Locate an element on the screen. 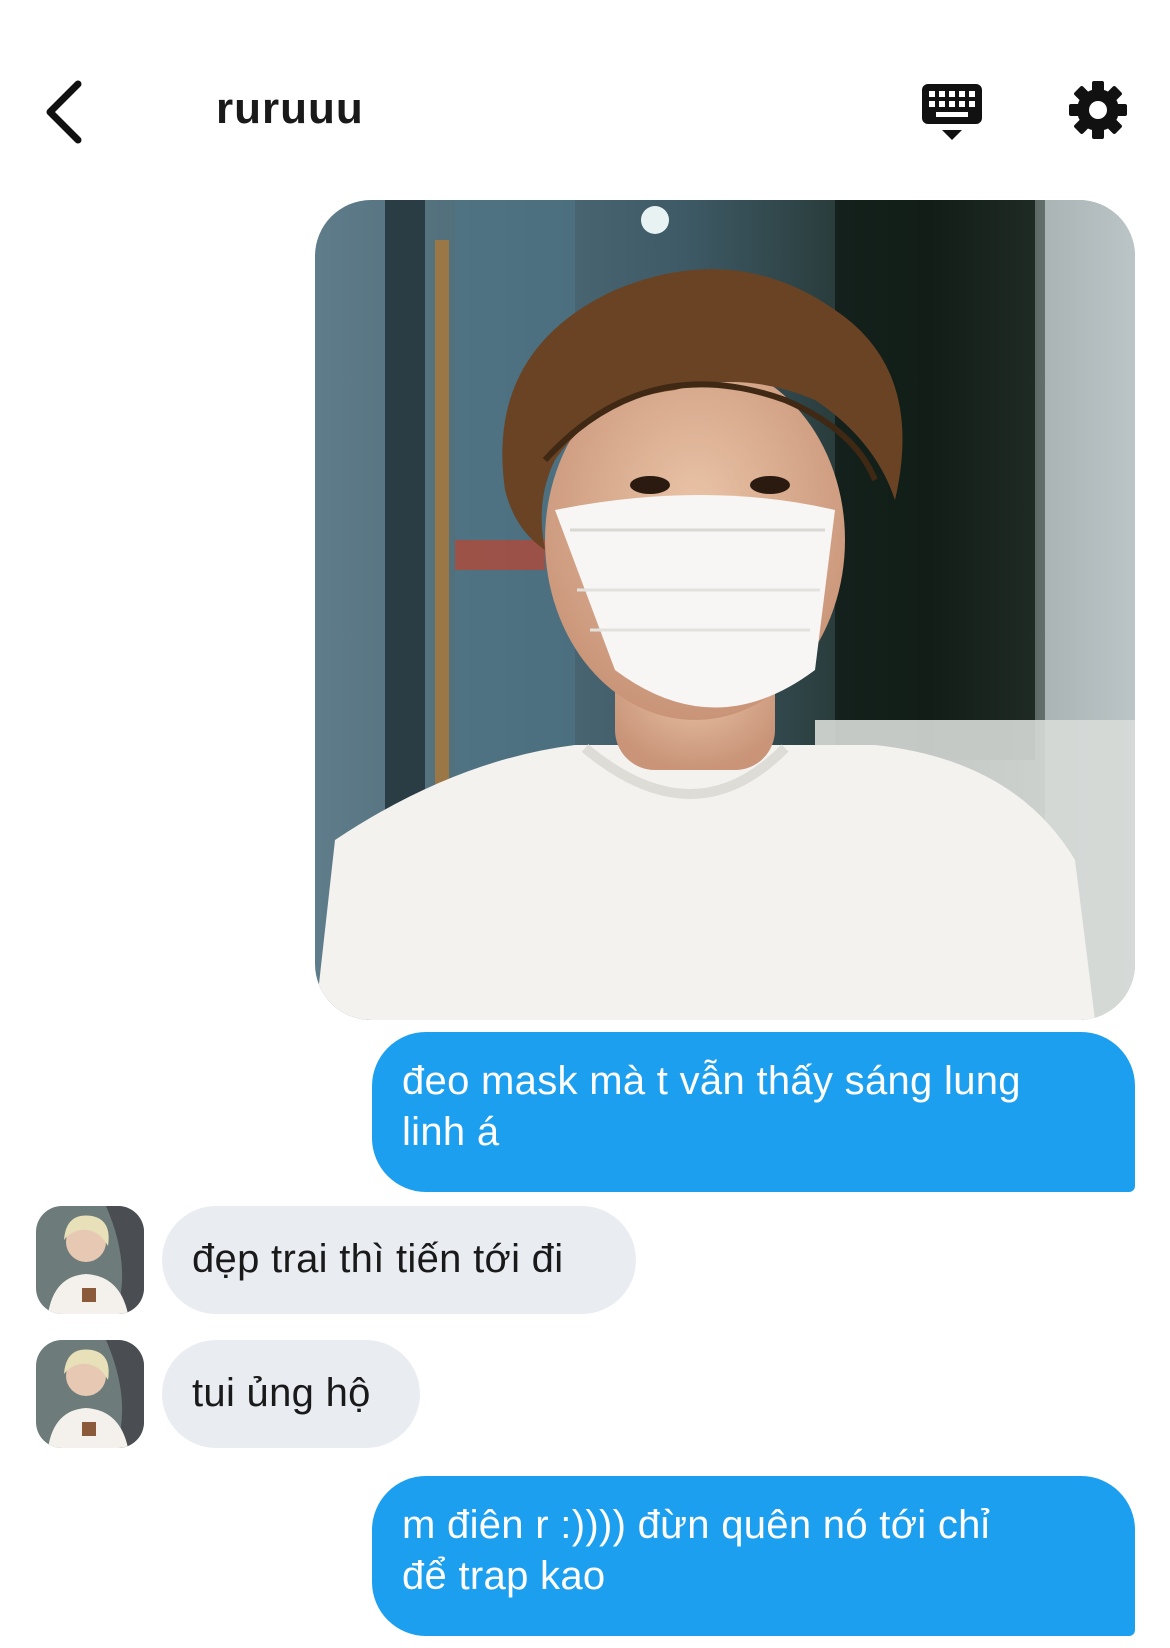  back-button is located at coordinates (66, 112).